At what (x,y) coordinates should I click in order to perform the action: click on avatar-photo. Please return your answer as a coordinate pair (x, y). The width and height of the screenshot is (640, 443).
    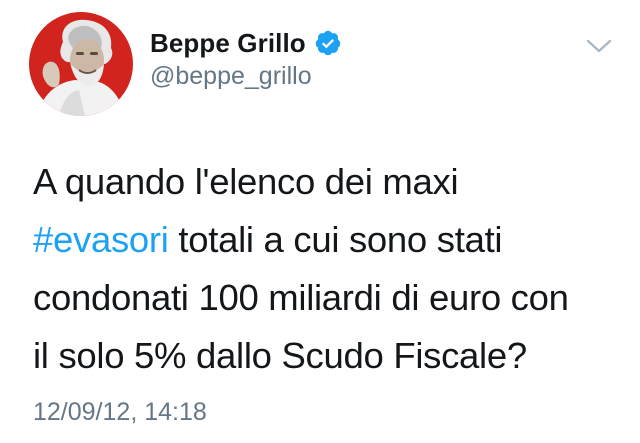
    Looking at the image, I should click on (81, 64).